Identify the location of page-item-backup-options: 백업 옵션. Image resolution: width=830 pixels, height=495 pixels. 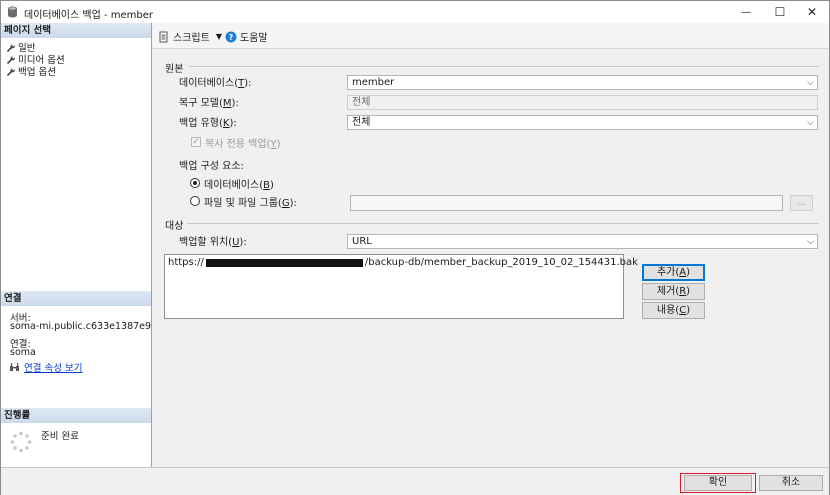
(31, 71).